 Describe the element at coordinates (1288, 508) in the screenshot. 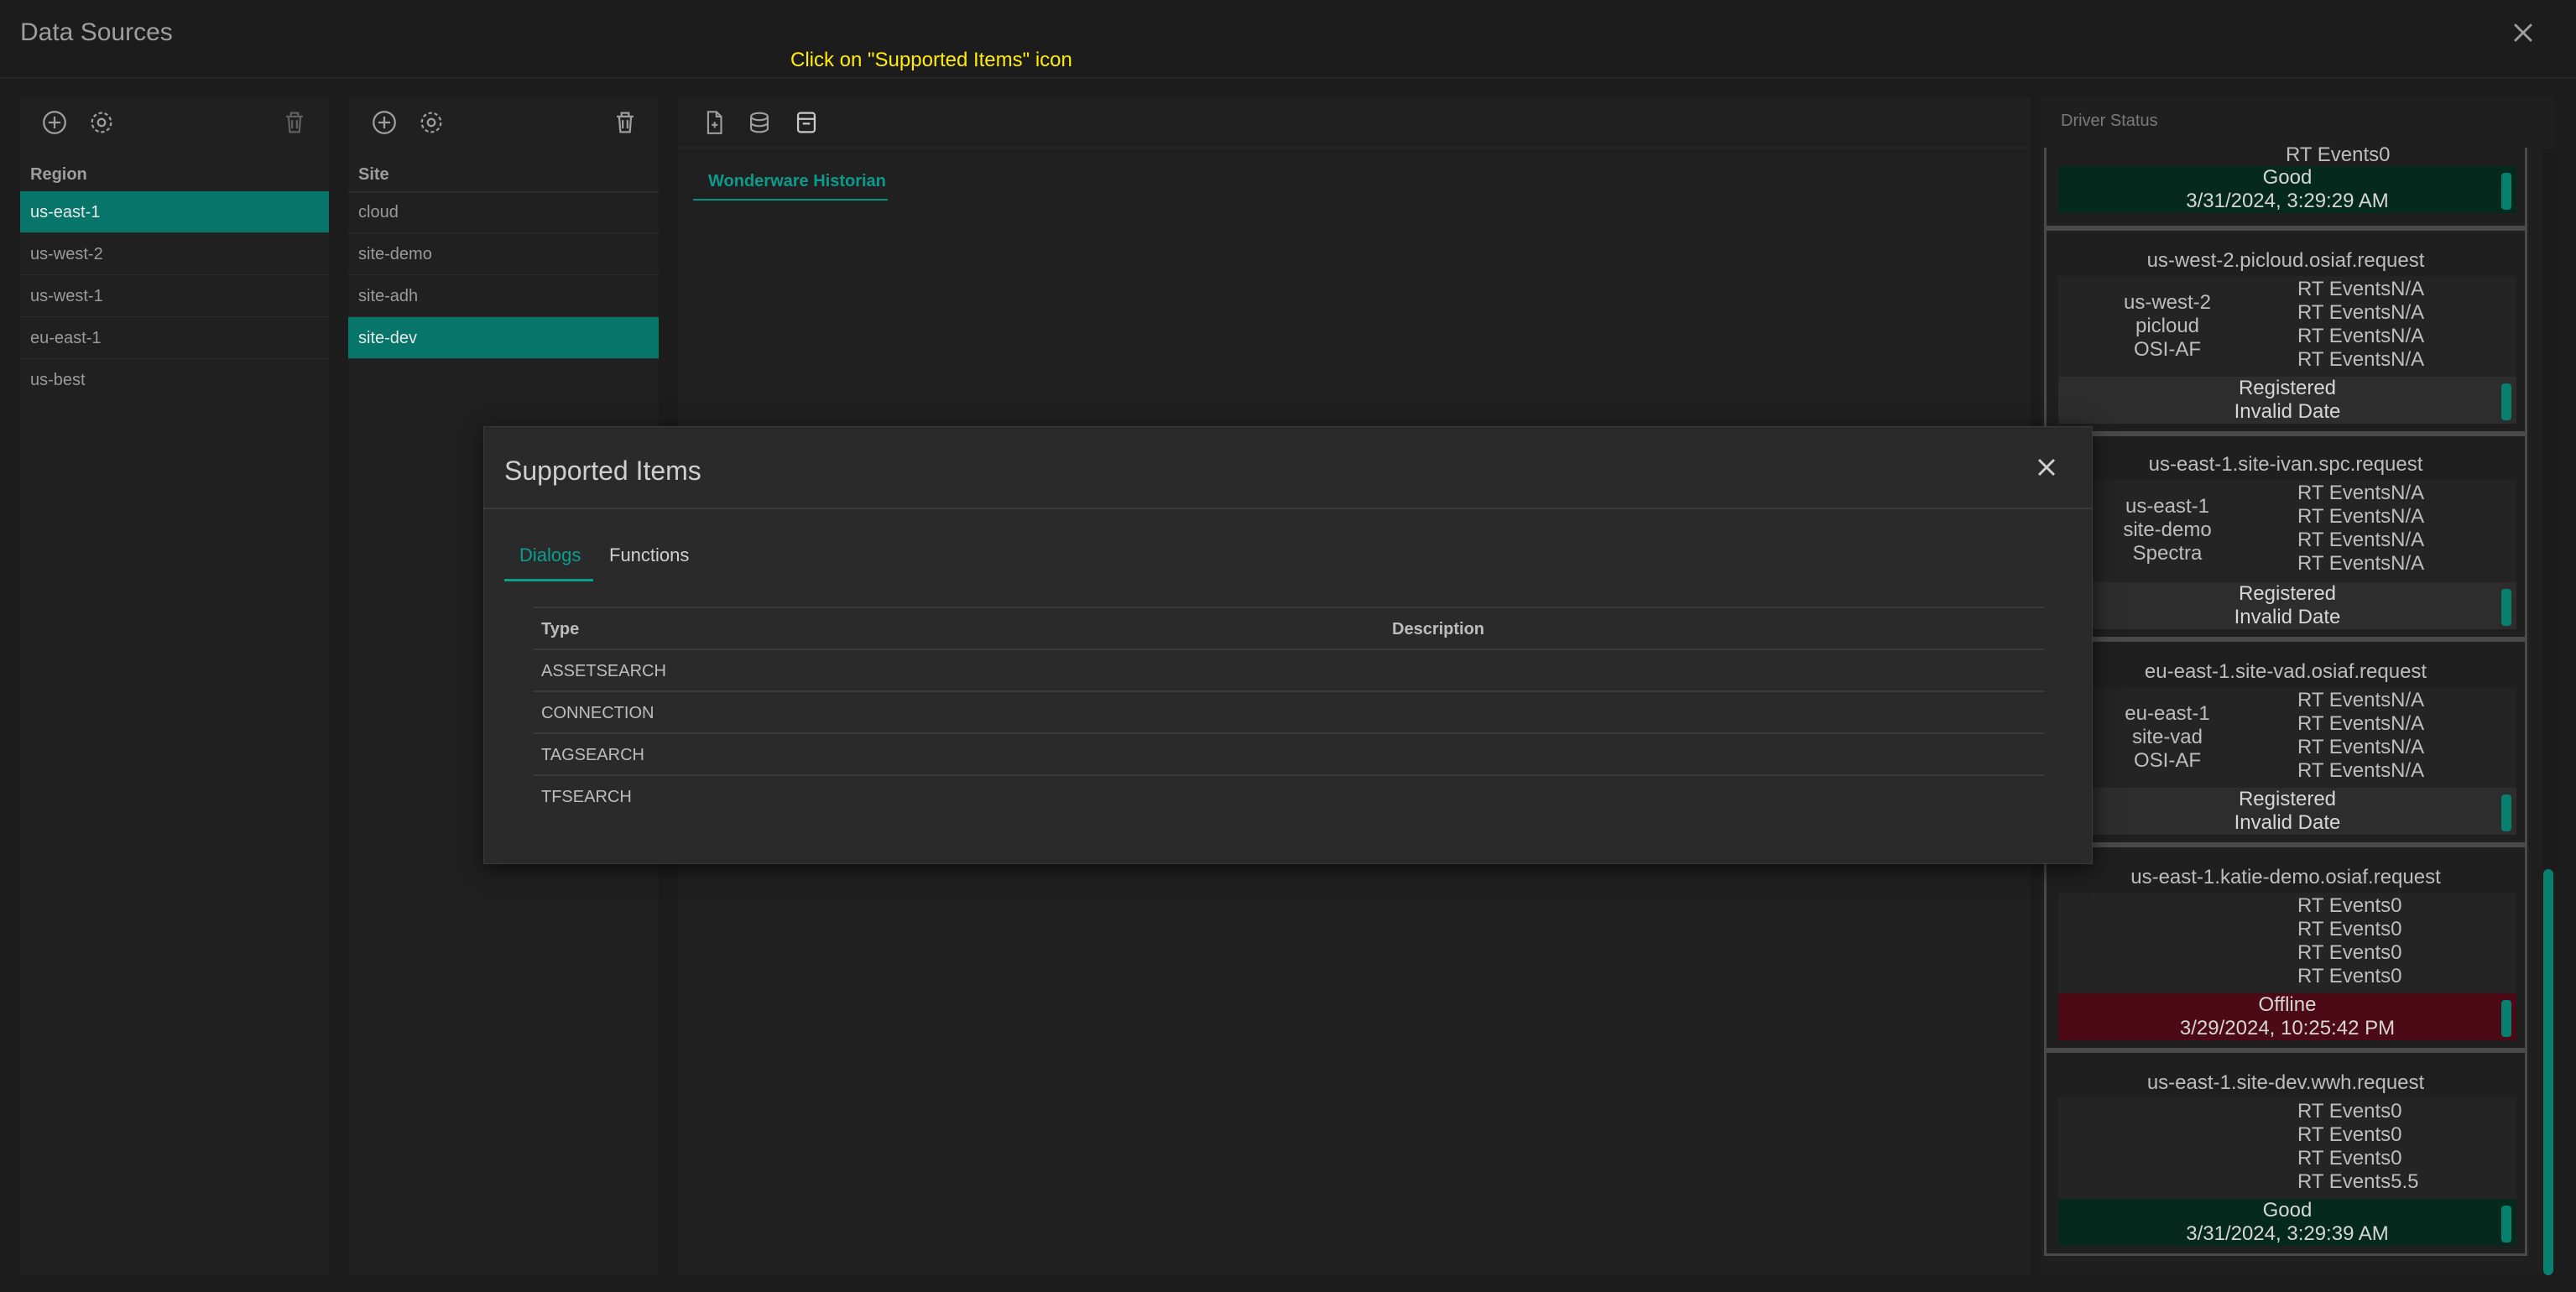

I see `dialog-divider` at that location.